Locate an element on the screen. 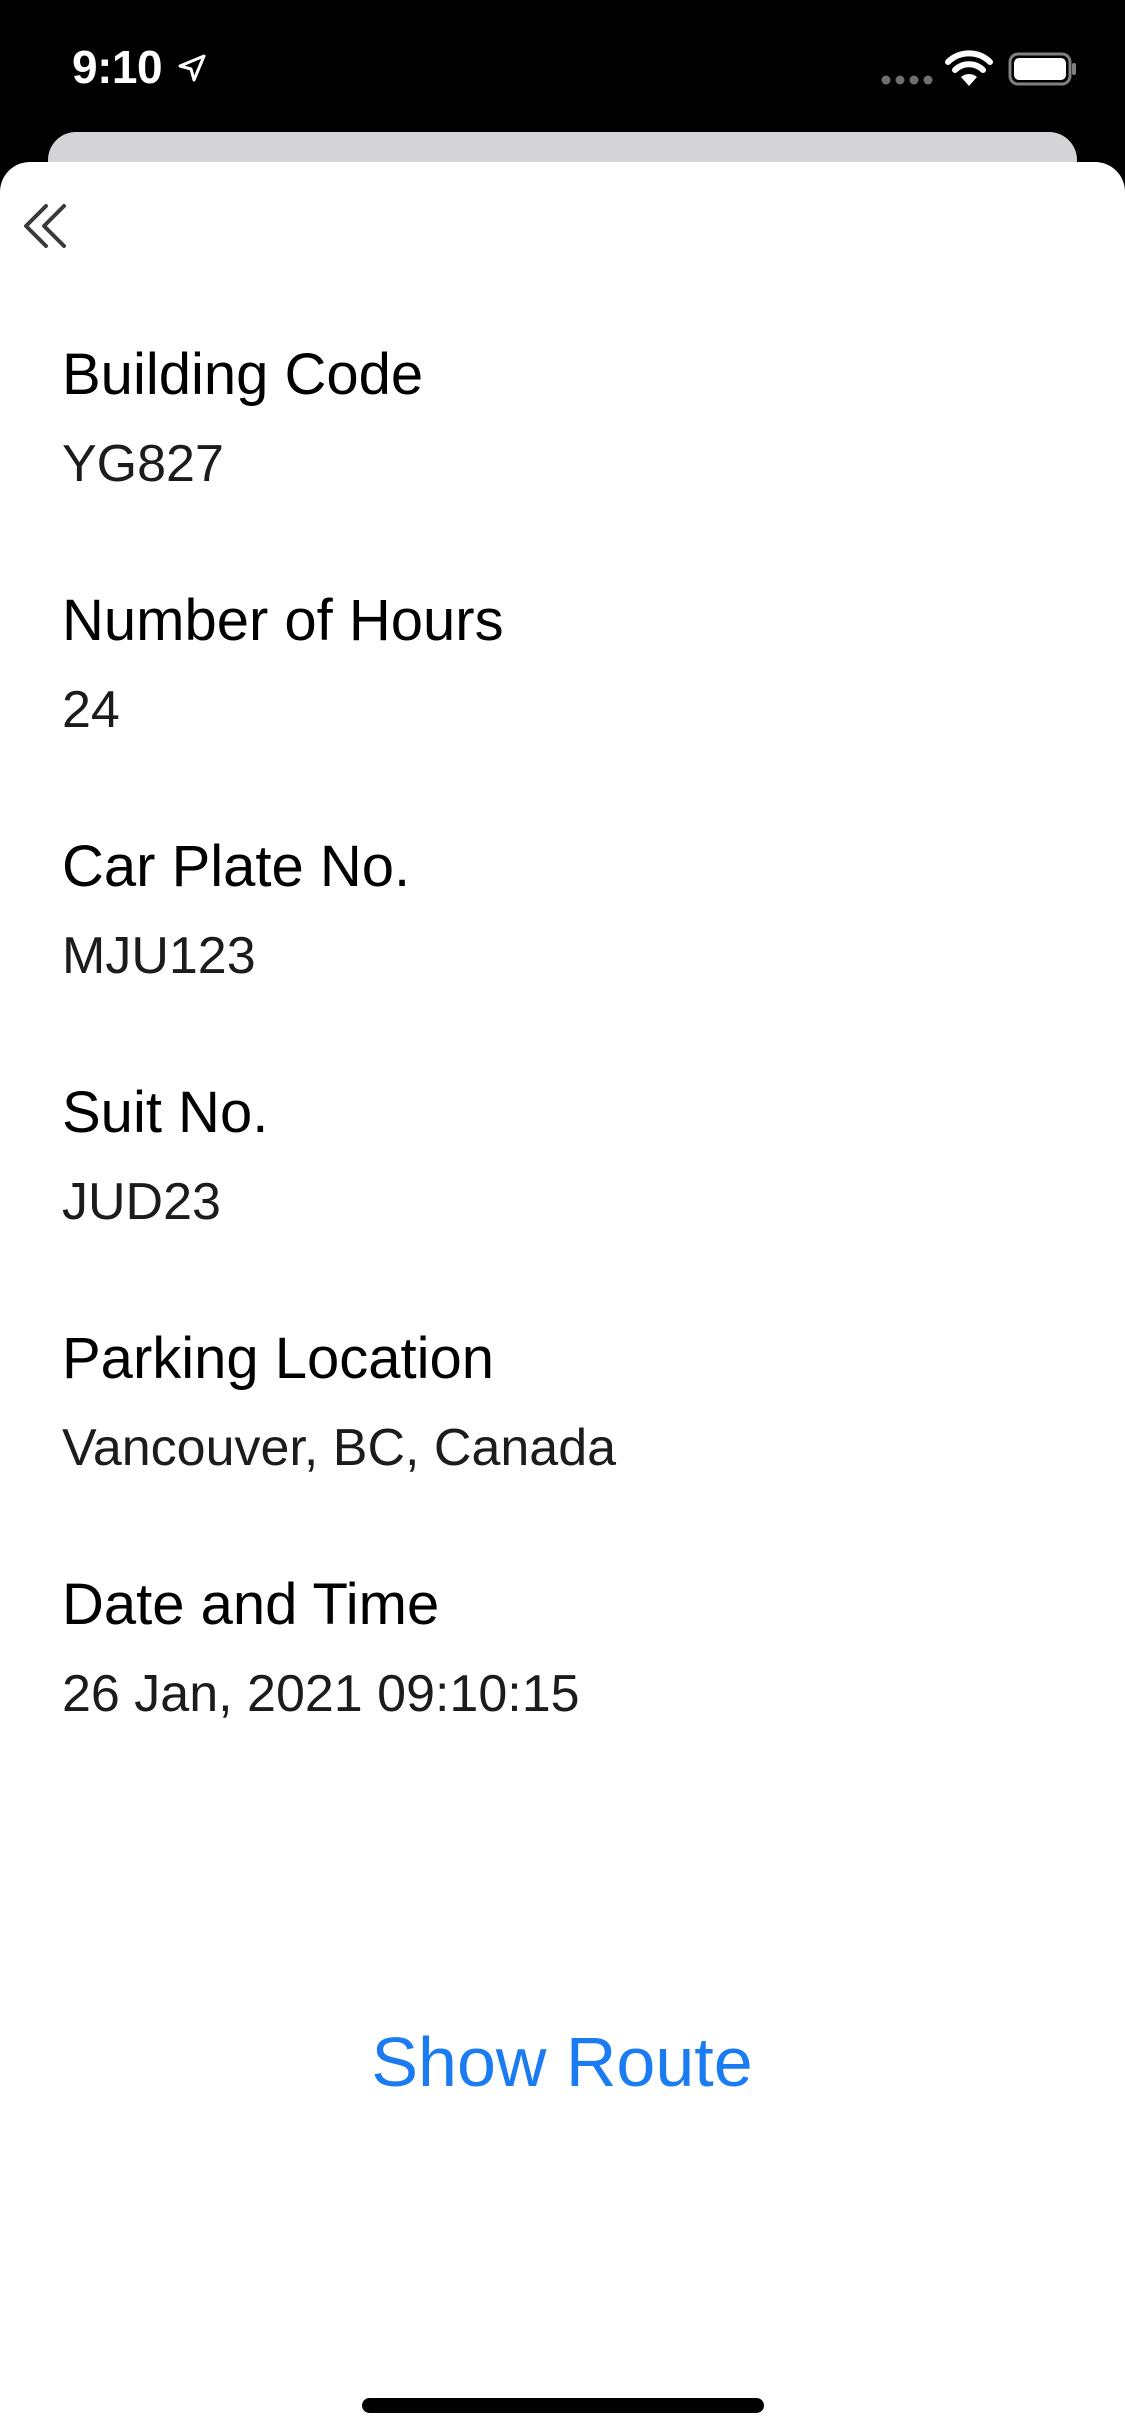 This screenshot has width=1125, height=2436. status-time: 9:10 is located at coordinates (117, 67).